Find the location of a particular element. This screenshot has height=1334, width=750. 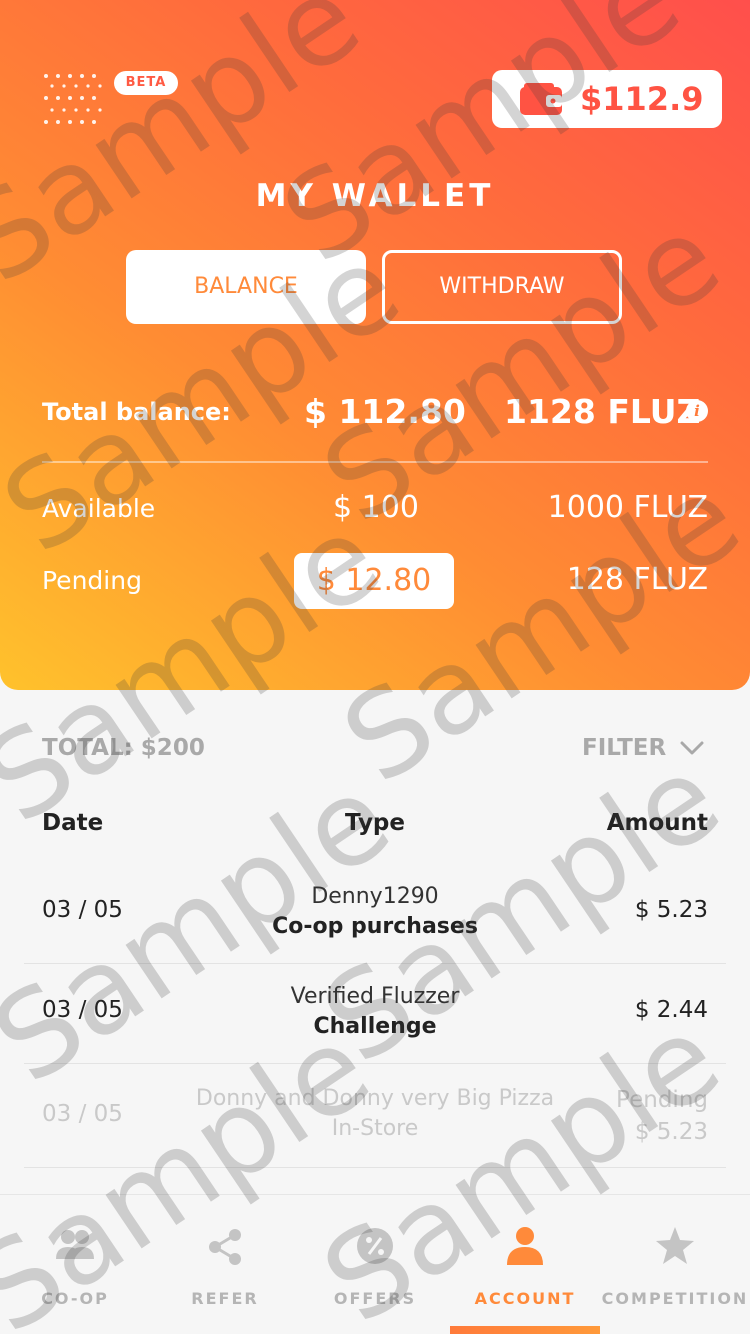

nav-label: REFER is located at coordinates (225, 1298).